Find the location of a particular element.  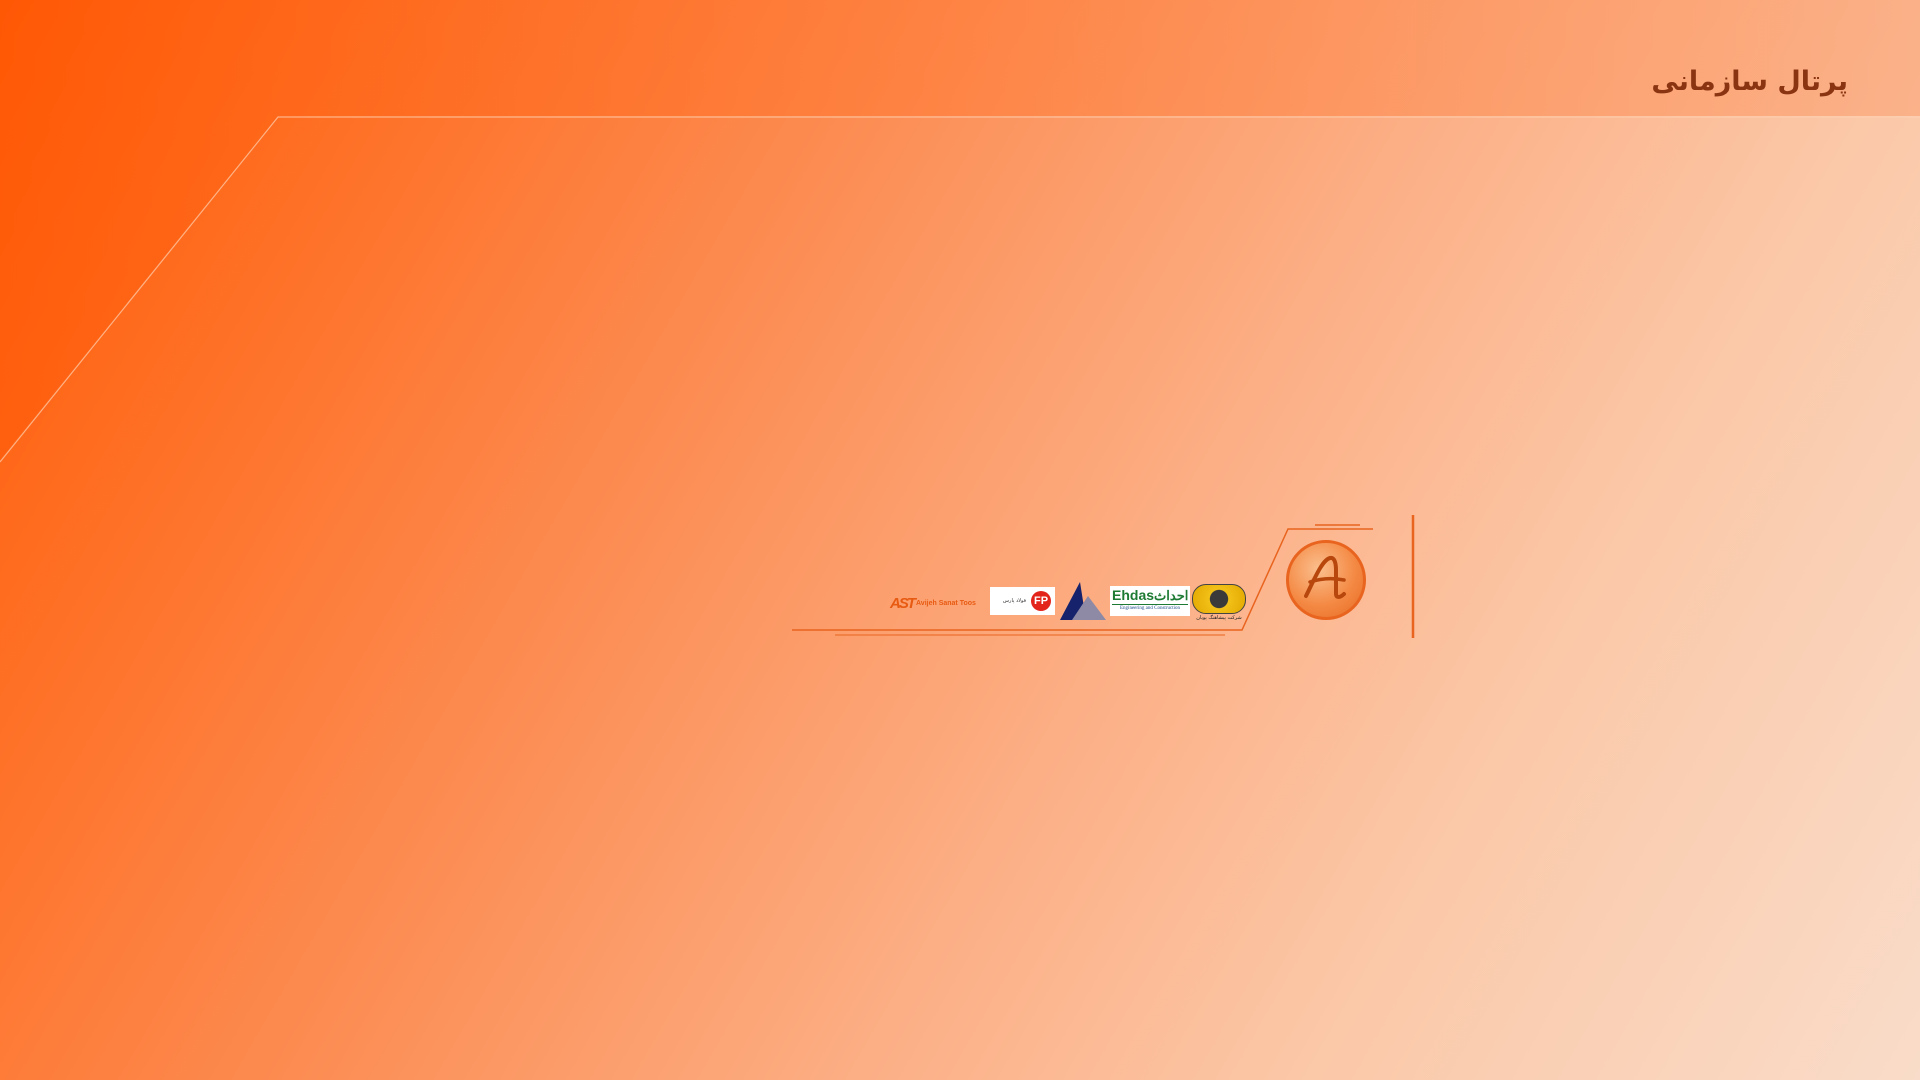

emblem-script-a-icon is located at coordinates (1325, 577).